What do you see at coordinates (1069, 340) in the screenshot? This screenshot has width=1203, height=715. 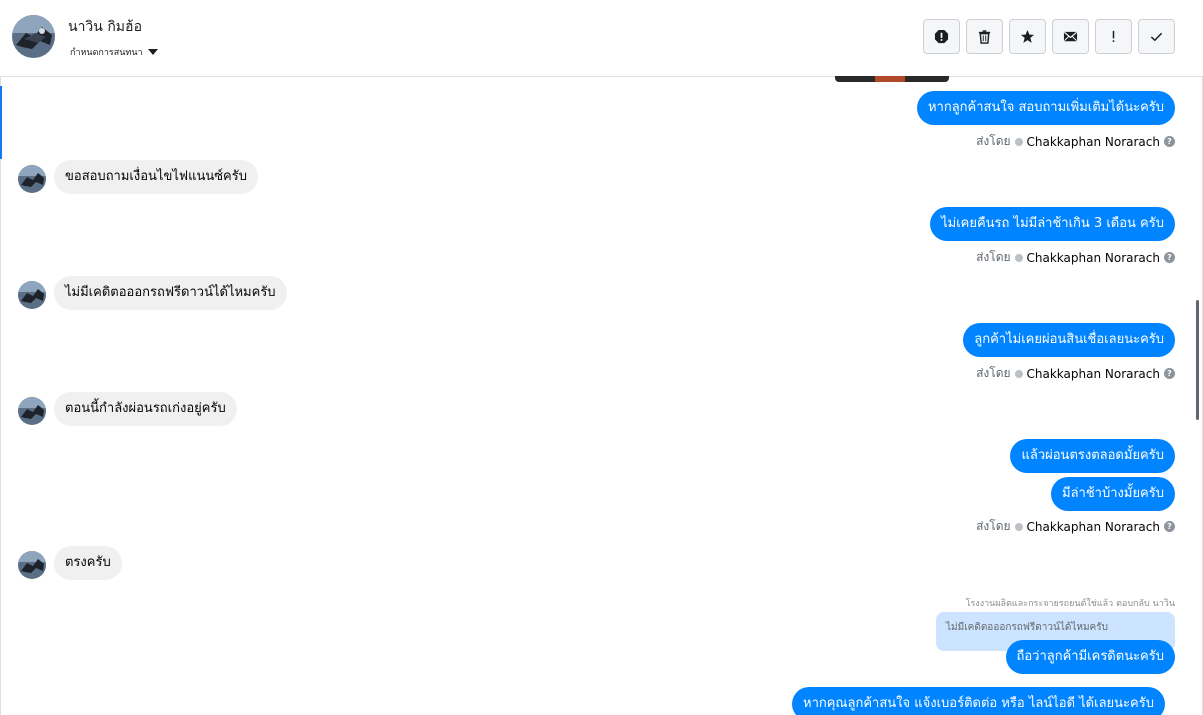 I see `outgoing-message: ลูกค้าไม่เคยผ่อนสินเชื่อเลยนะครับ` at bounding box center [1069, 340].